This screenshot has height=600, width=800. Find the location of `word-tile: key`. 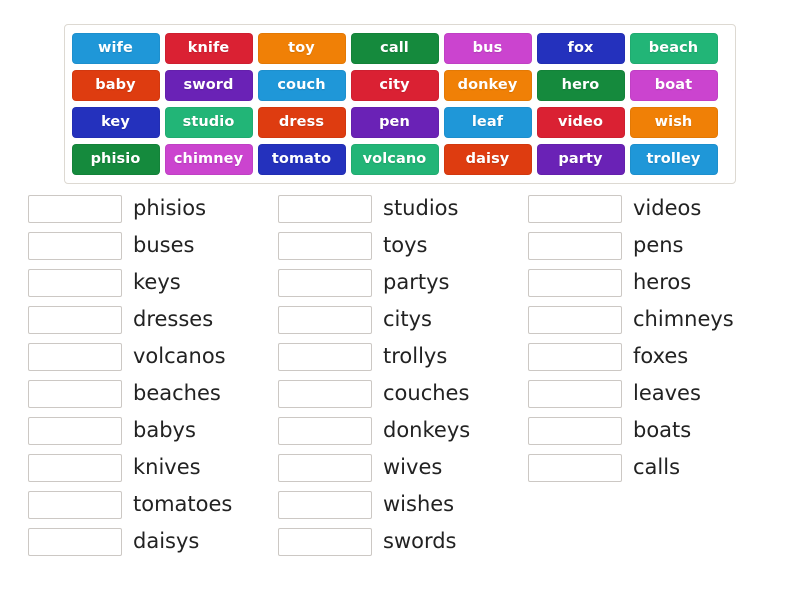

word-tile: key is located at coordinates (115, 122).